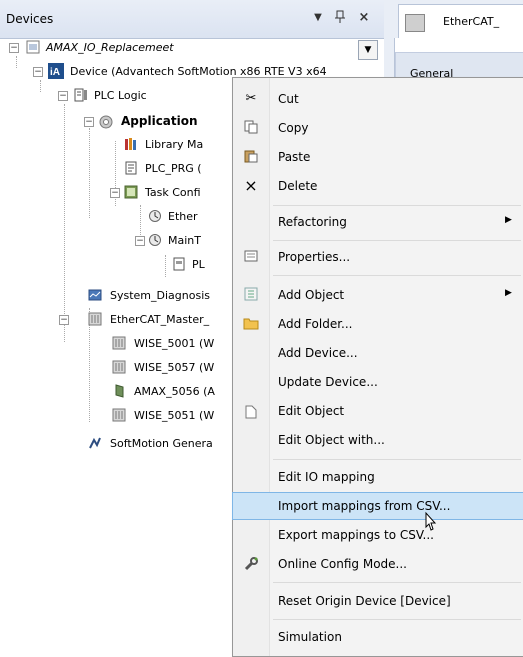 This screenshot has height=657, width=523. What do you see at coordinates (378, 637) in the screenshot?
I see `menu-item-simulation: Simulation` at bounding box center [378, 637].